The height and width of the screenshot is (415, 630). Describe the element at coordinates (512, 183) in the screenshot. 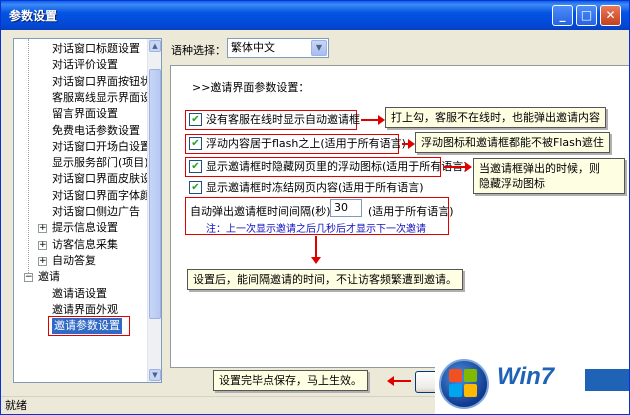

I see `callout-line: 隐藏浮动图标` at that location.